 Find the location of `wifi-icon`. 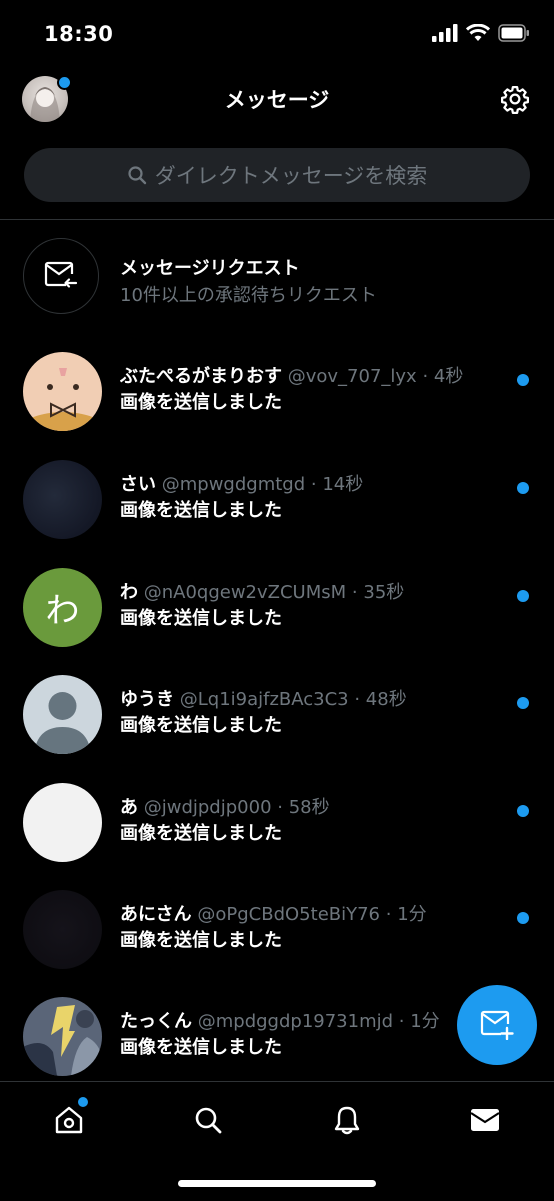

wifi-icon is located at coordinates (478, 32).